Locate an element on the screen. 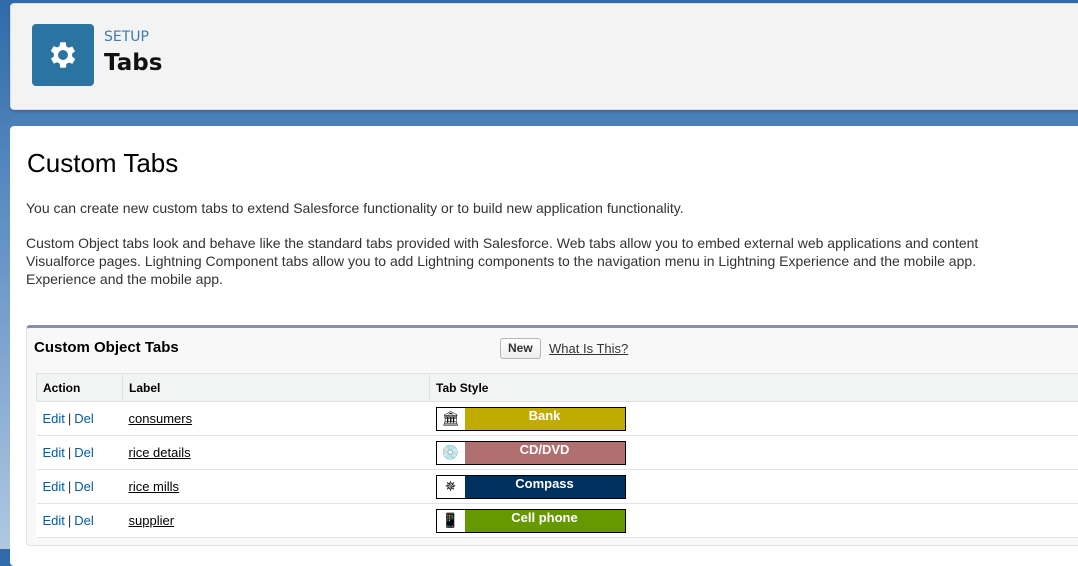  tab-style-name: Compass is located at coordinates (545, 487).